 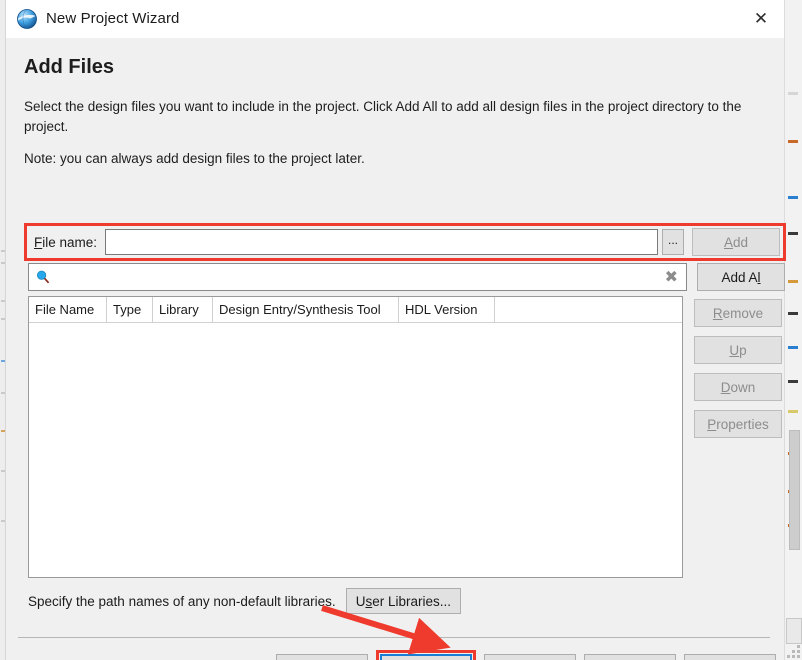 I want to click on close-icon: ✕, so click(x=761, y=19).